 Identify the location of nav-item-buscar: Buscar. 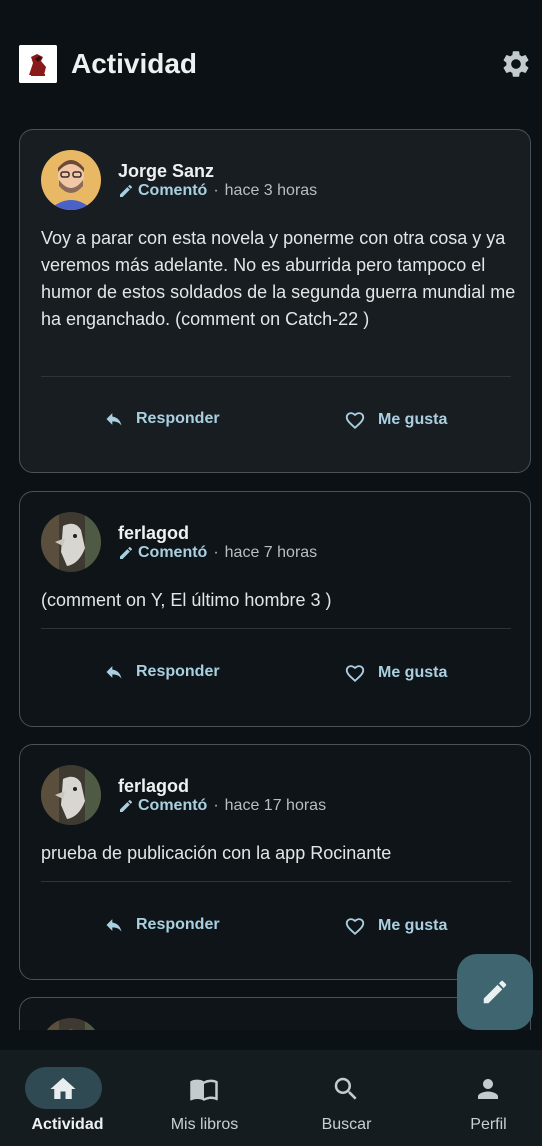
(346, 1098).